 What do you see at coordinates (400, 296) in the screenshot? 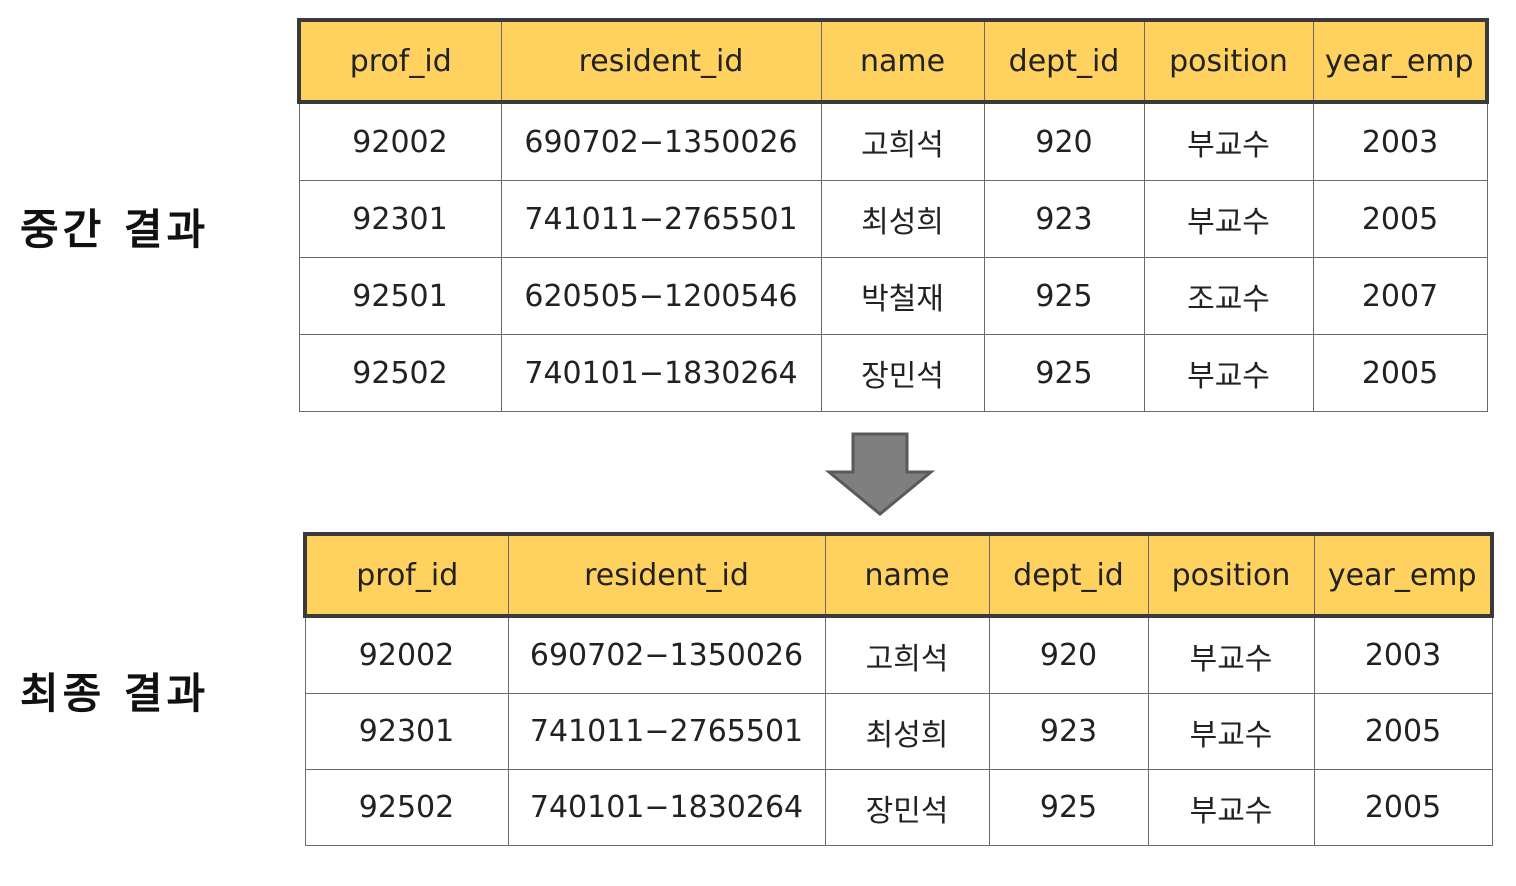
I see `cell-prof-id: 92501` at bounding box center [400, 296].